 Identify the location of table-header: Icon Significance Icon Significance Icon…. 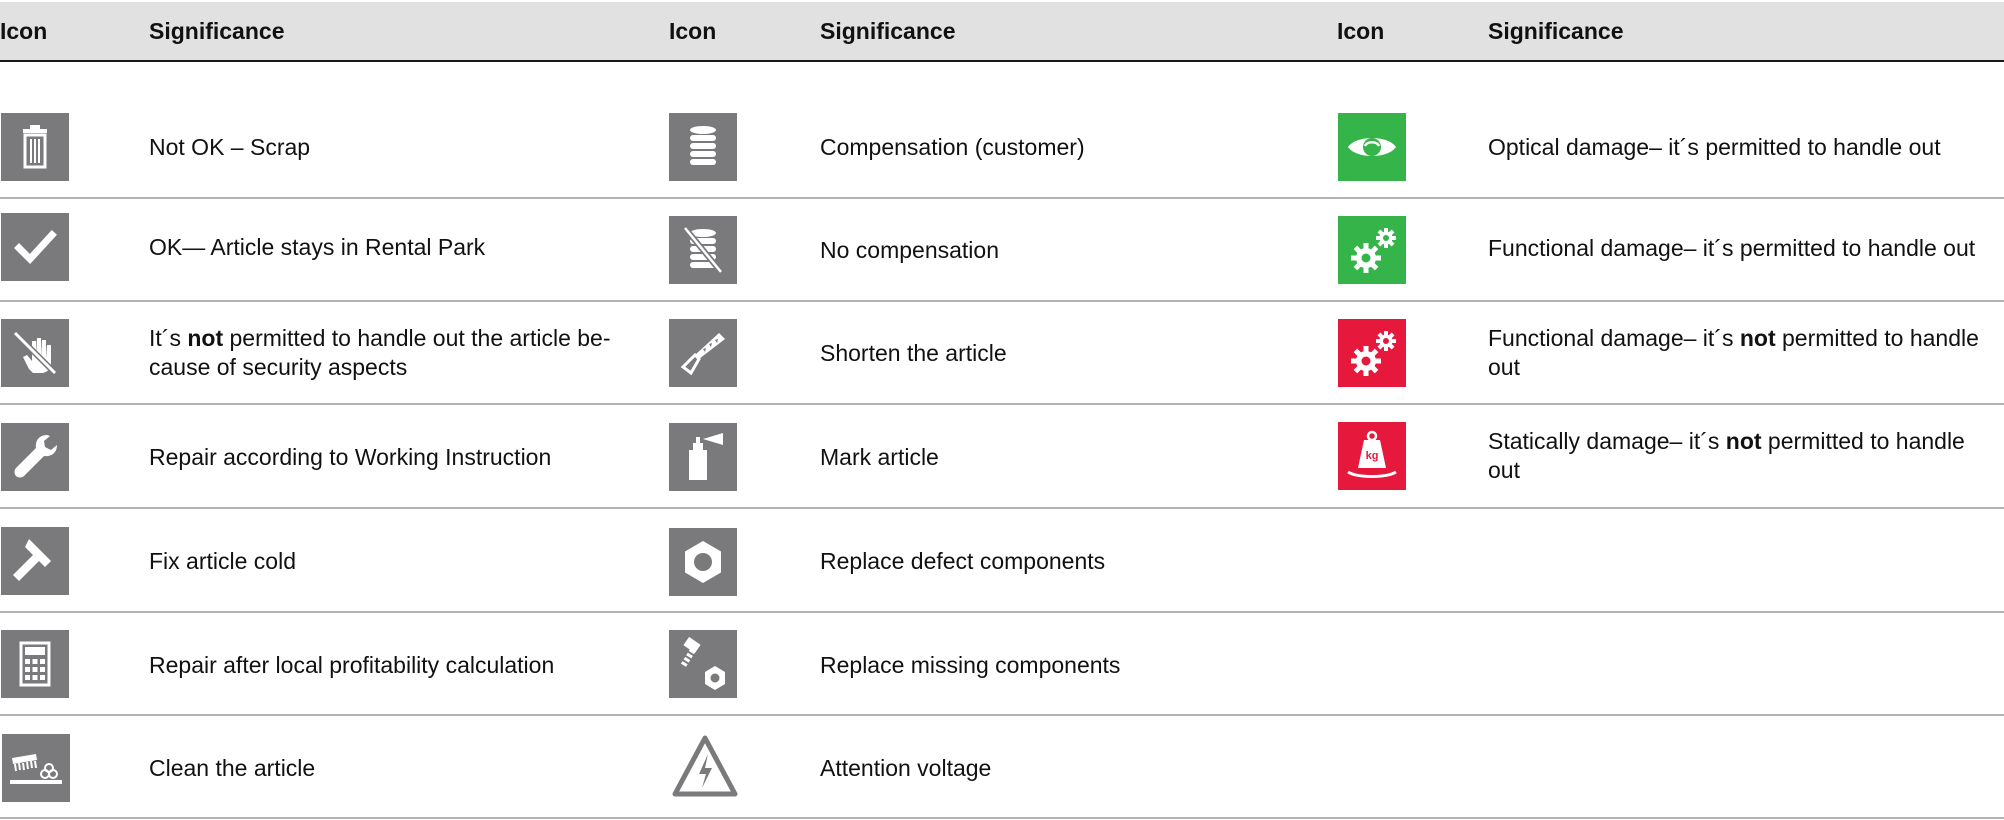
(1002, 32).